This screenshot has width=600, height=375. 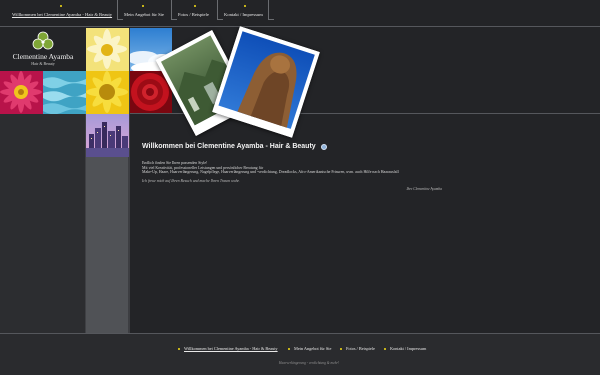 What do you see at coordinates (43, 56) in the screenshot?
I see `logo-name: Clementine Ayamba` at bounding box center [43, 56].